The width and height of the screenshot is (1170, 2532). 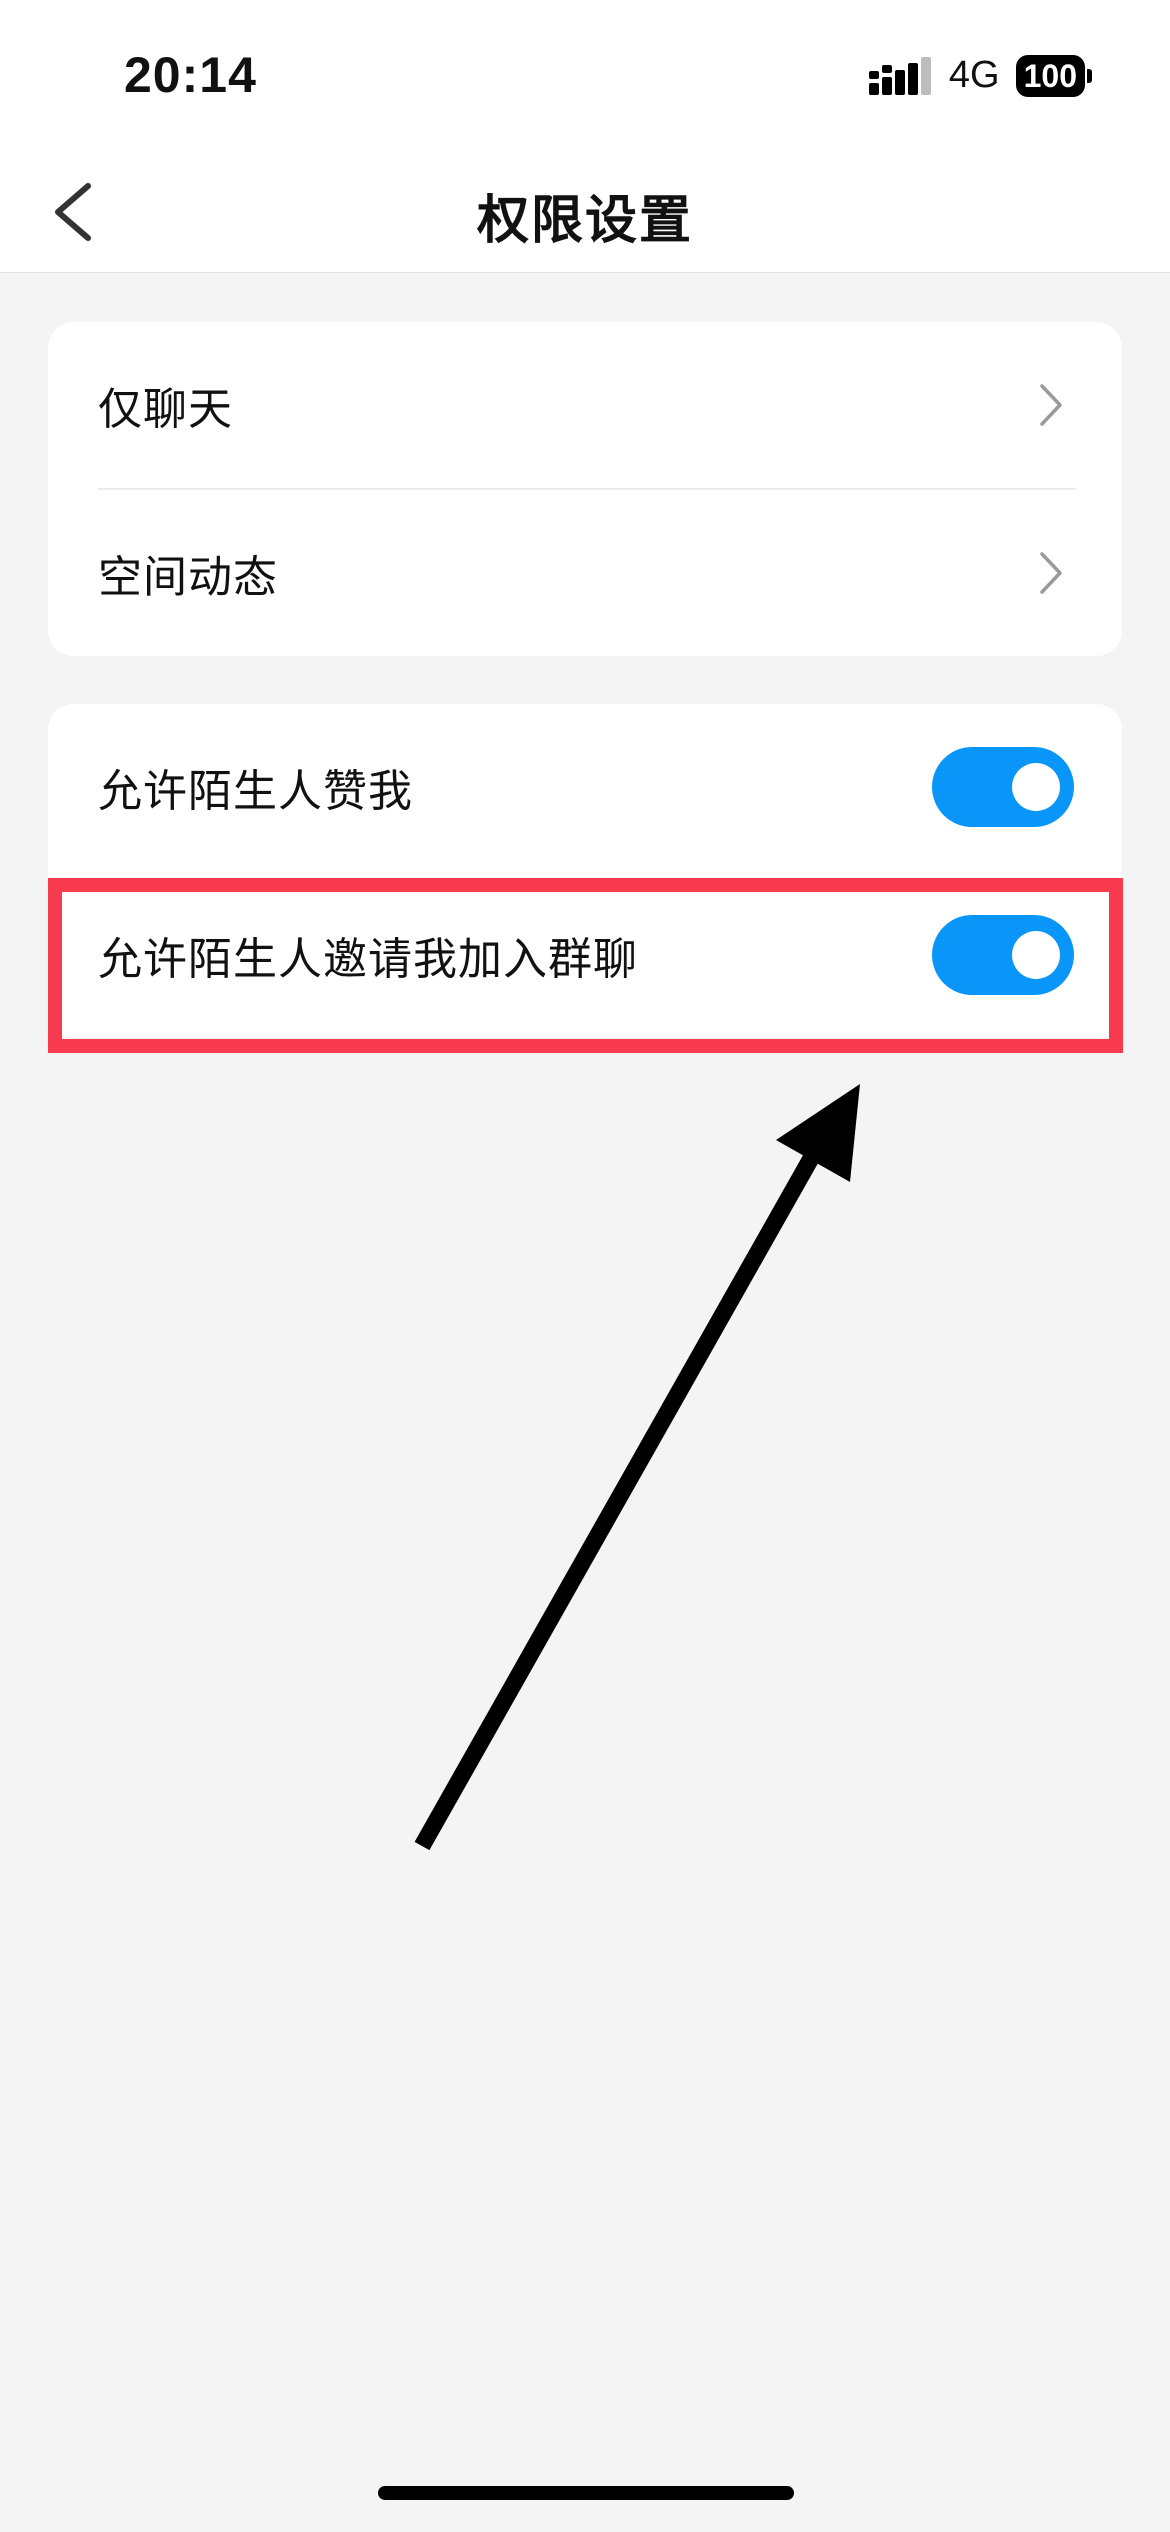 I want to click on row-label: 空间动态, so click(x=188, y=577).